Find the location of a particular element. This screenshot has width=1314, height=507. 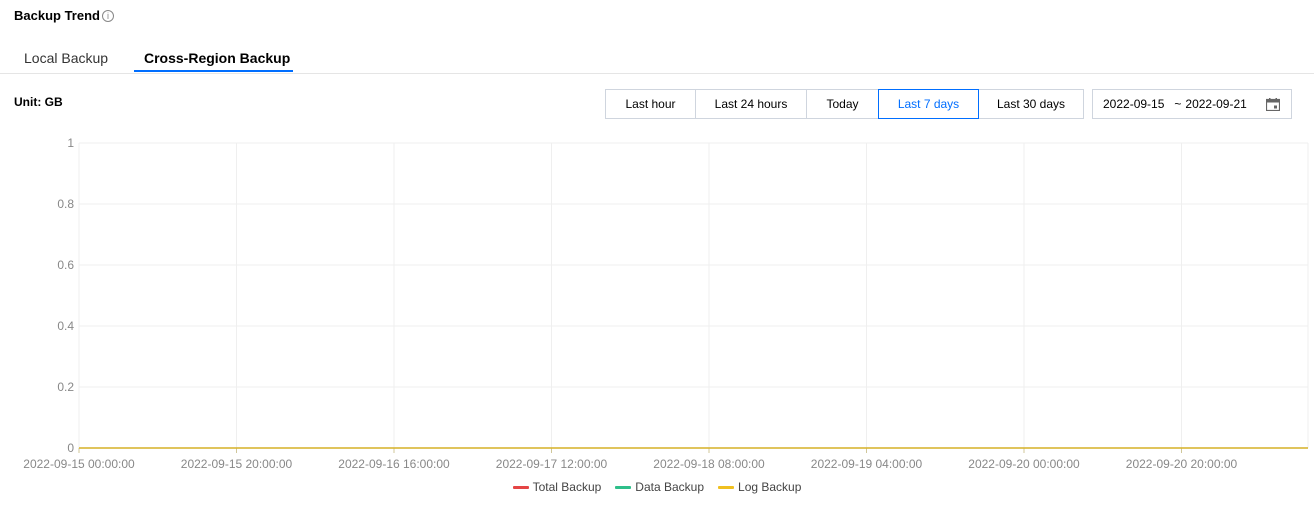

range-last-24-hours-button: Last 24 hours is located at coordinates (751, 104).